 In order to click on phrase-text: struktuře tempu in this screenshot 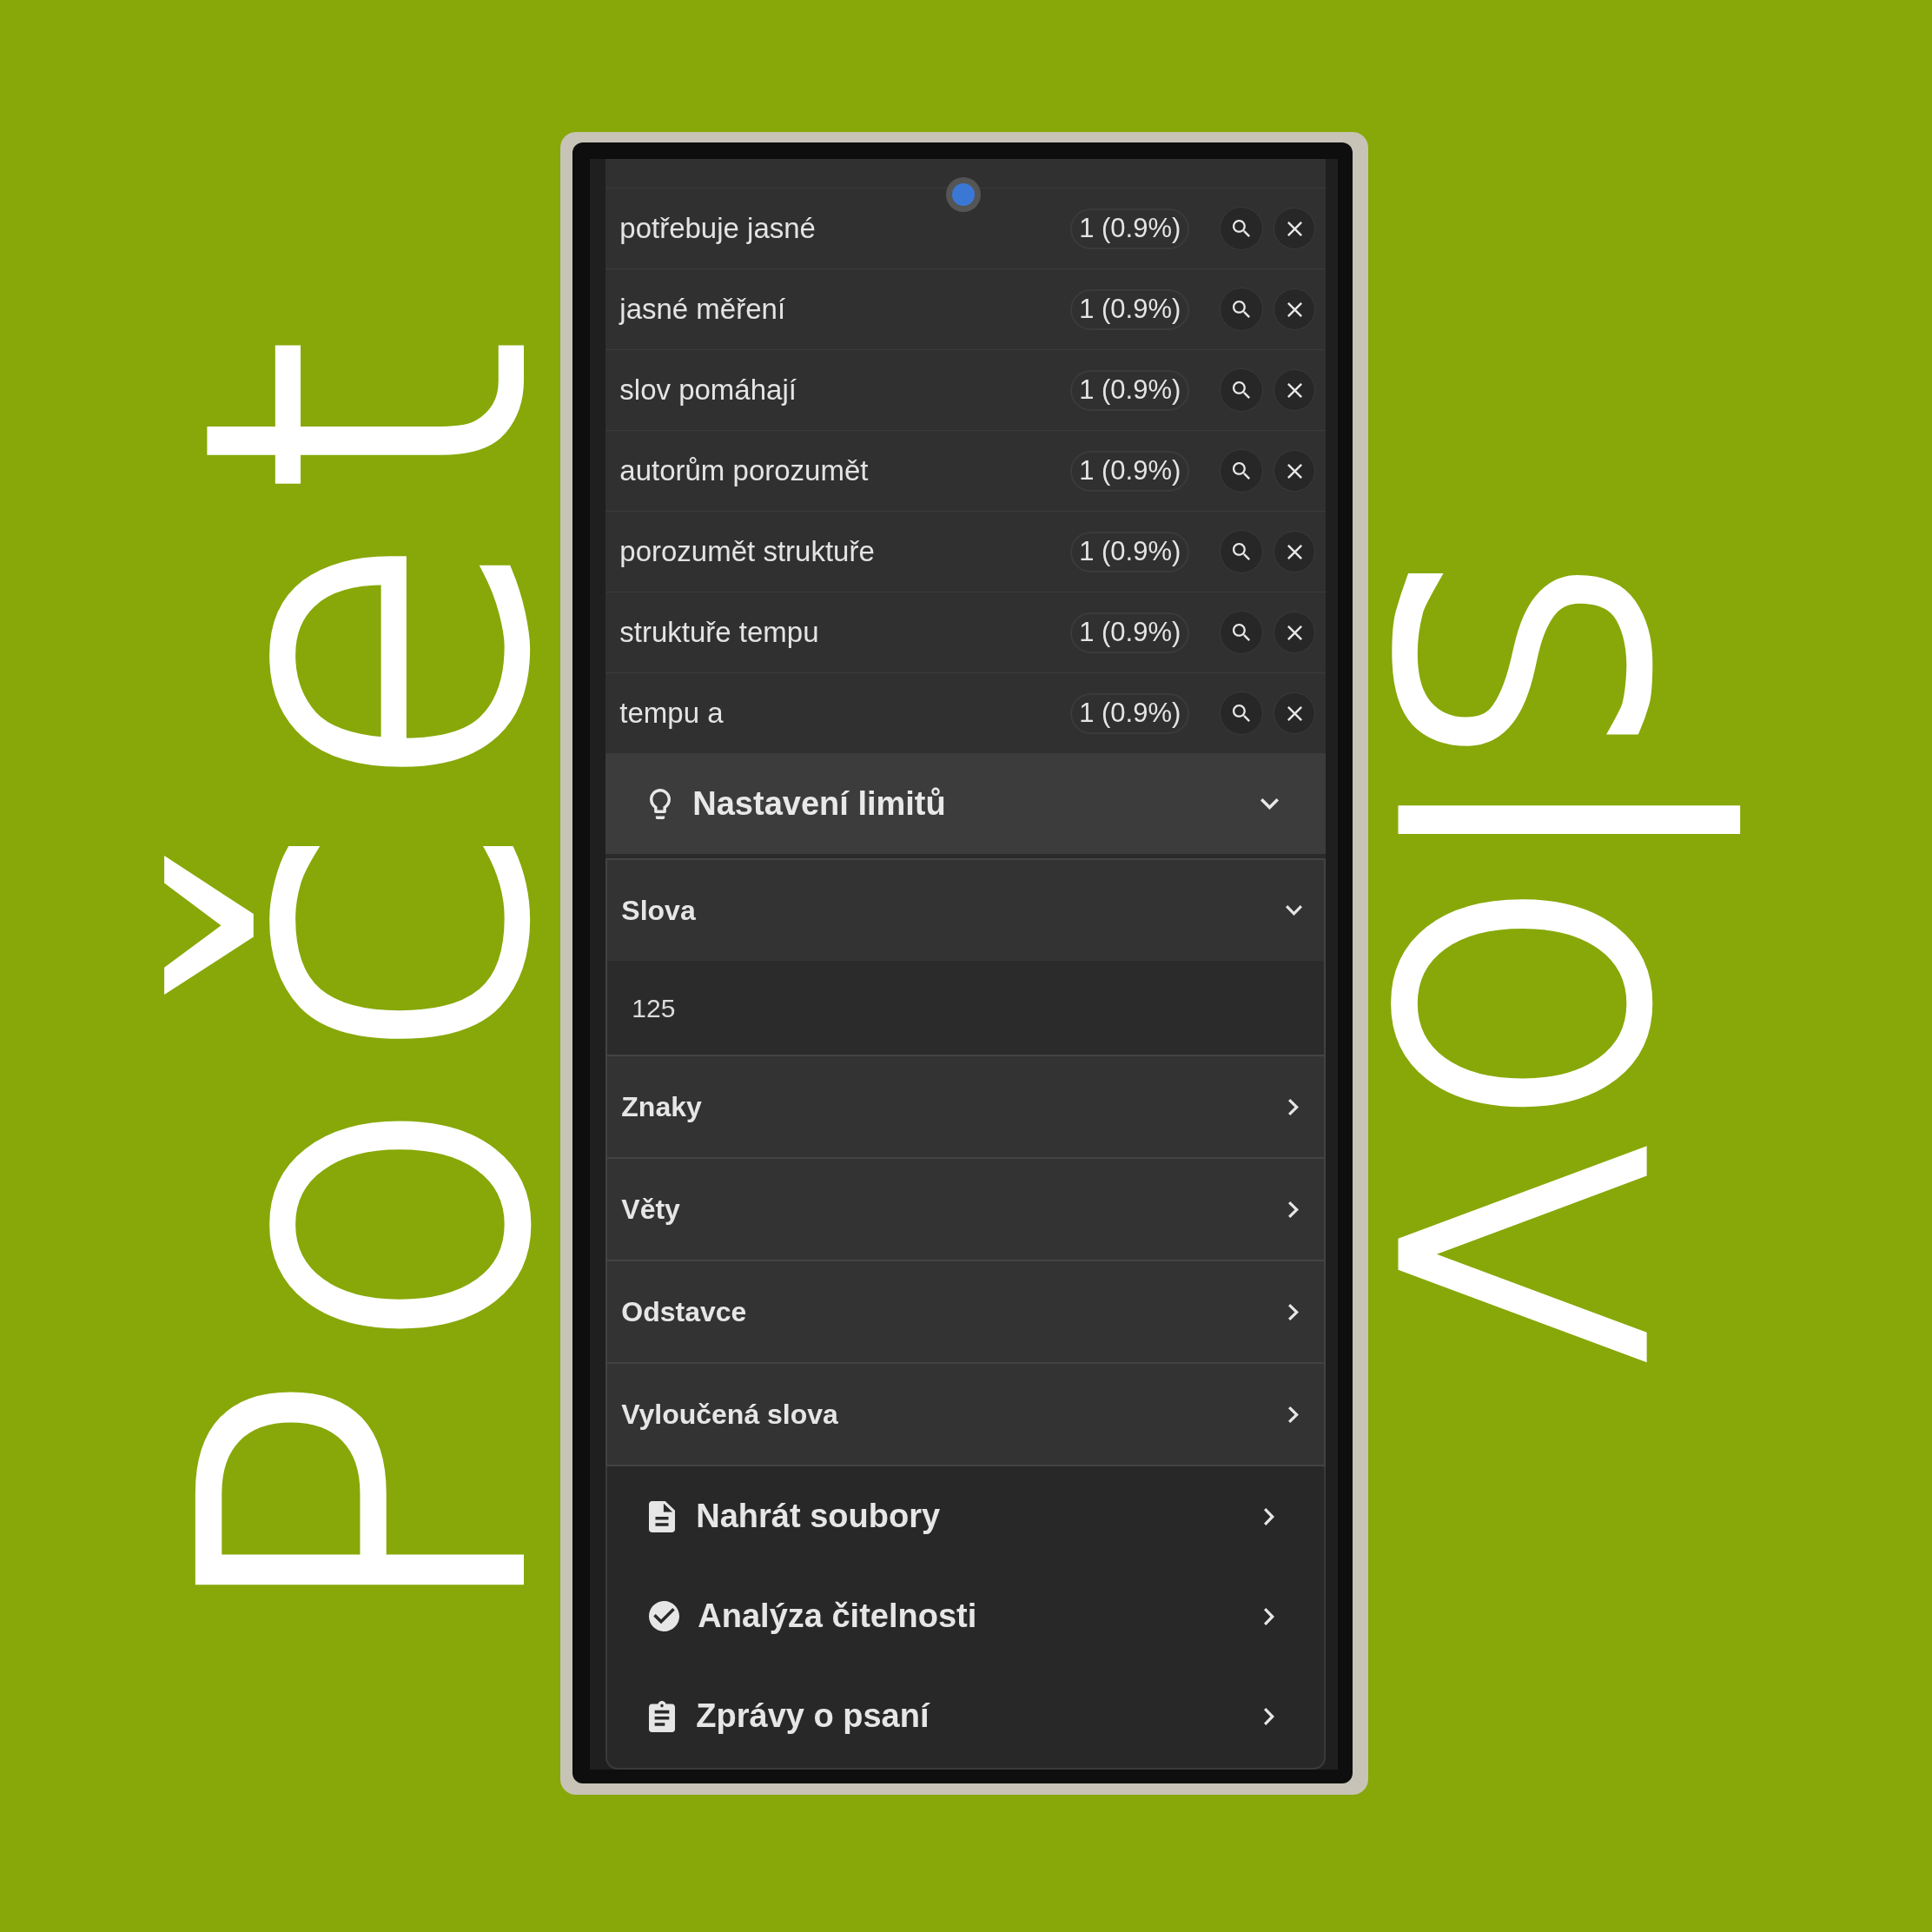, I will do `click(719, 633)`.